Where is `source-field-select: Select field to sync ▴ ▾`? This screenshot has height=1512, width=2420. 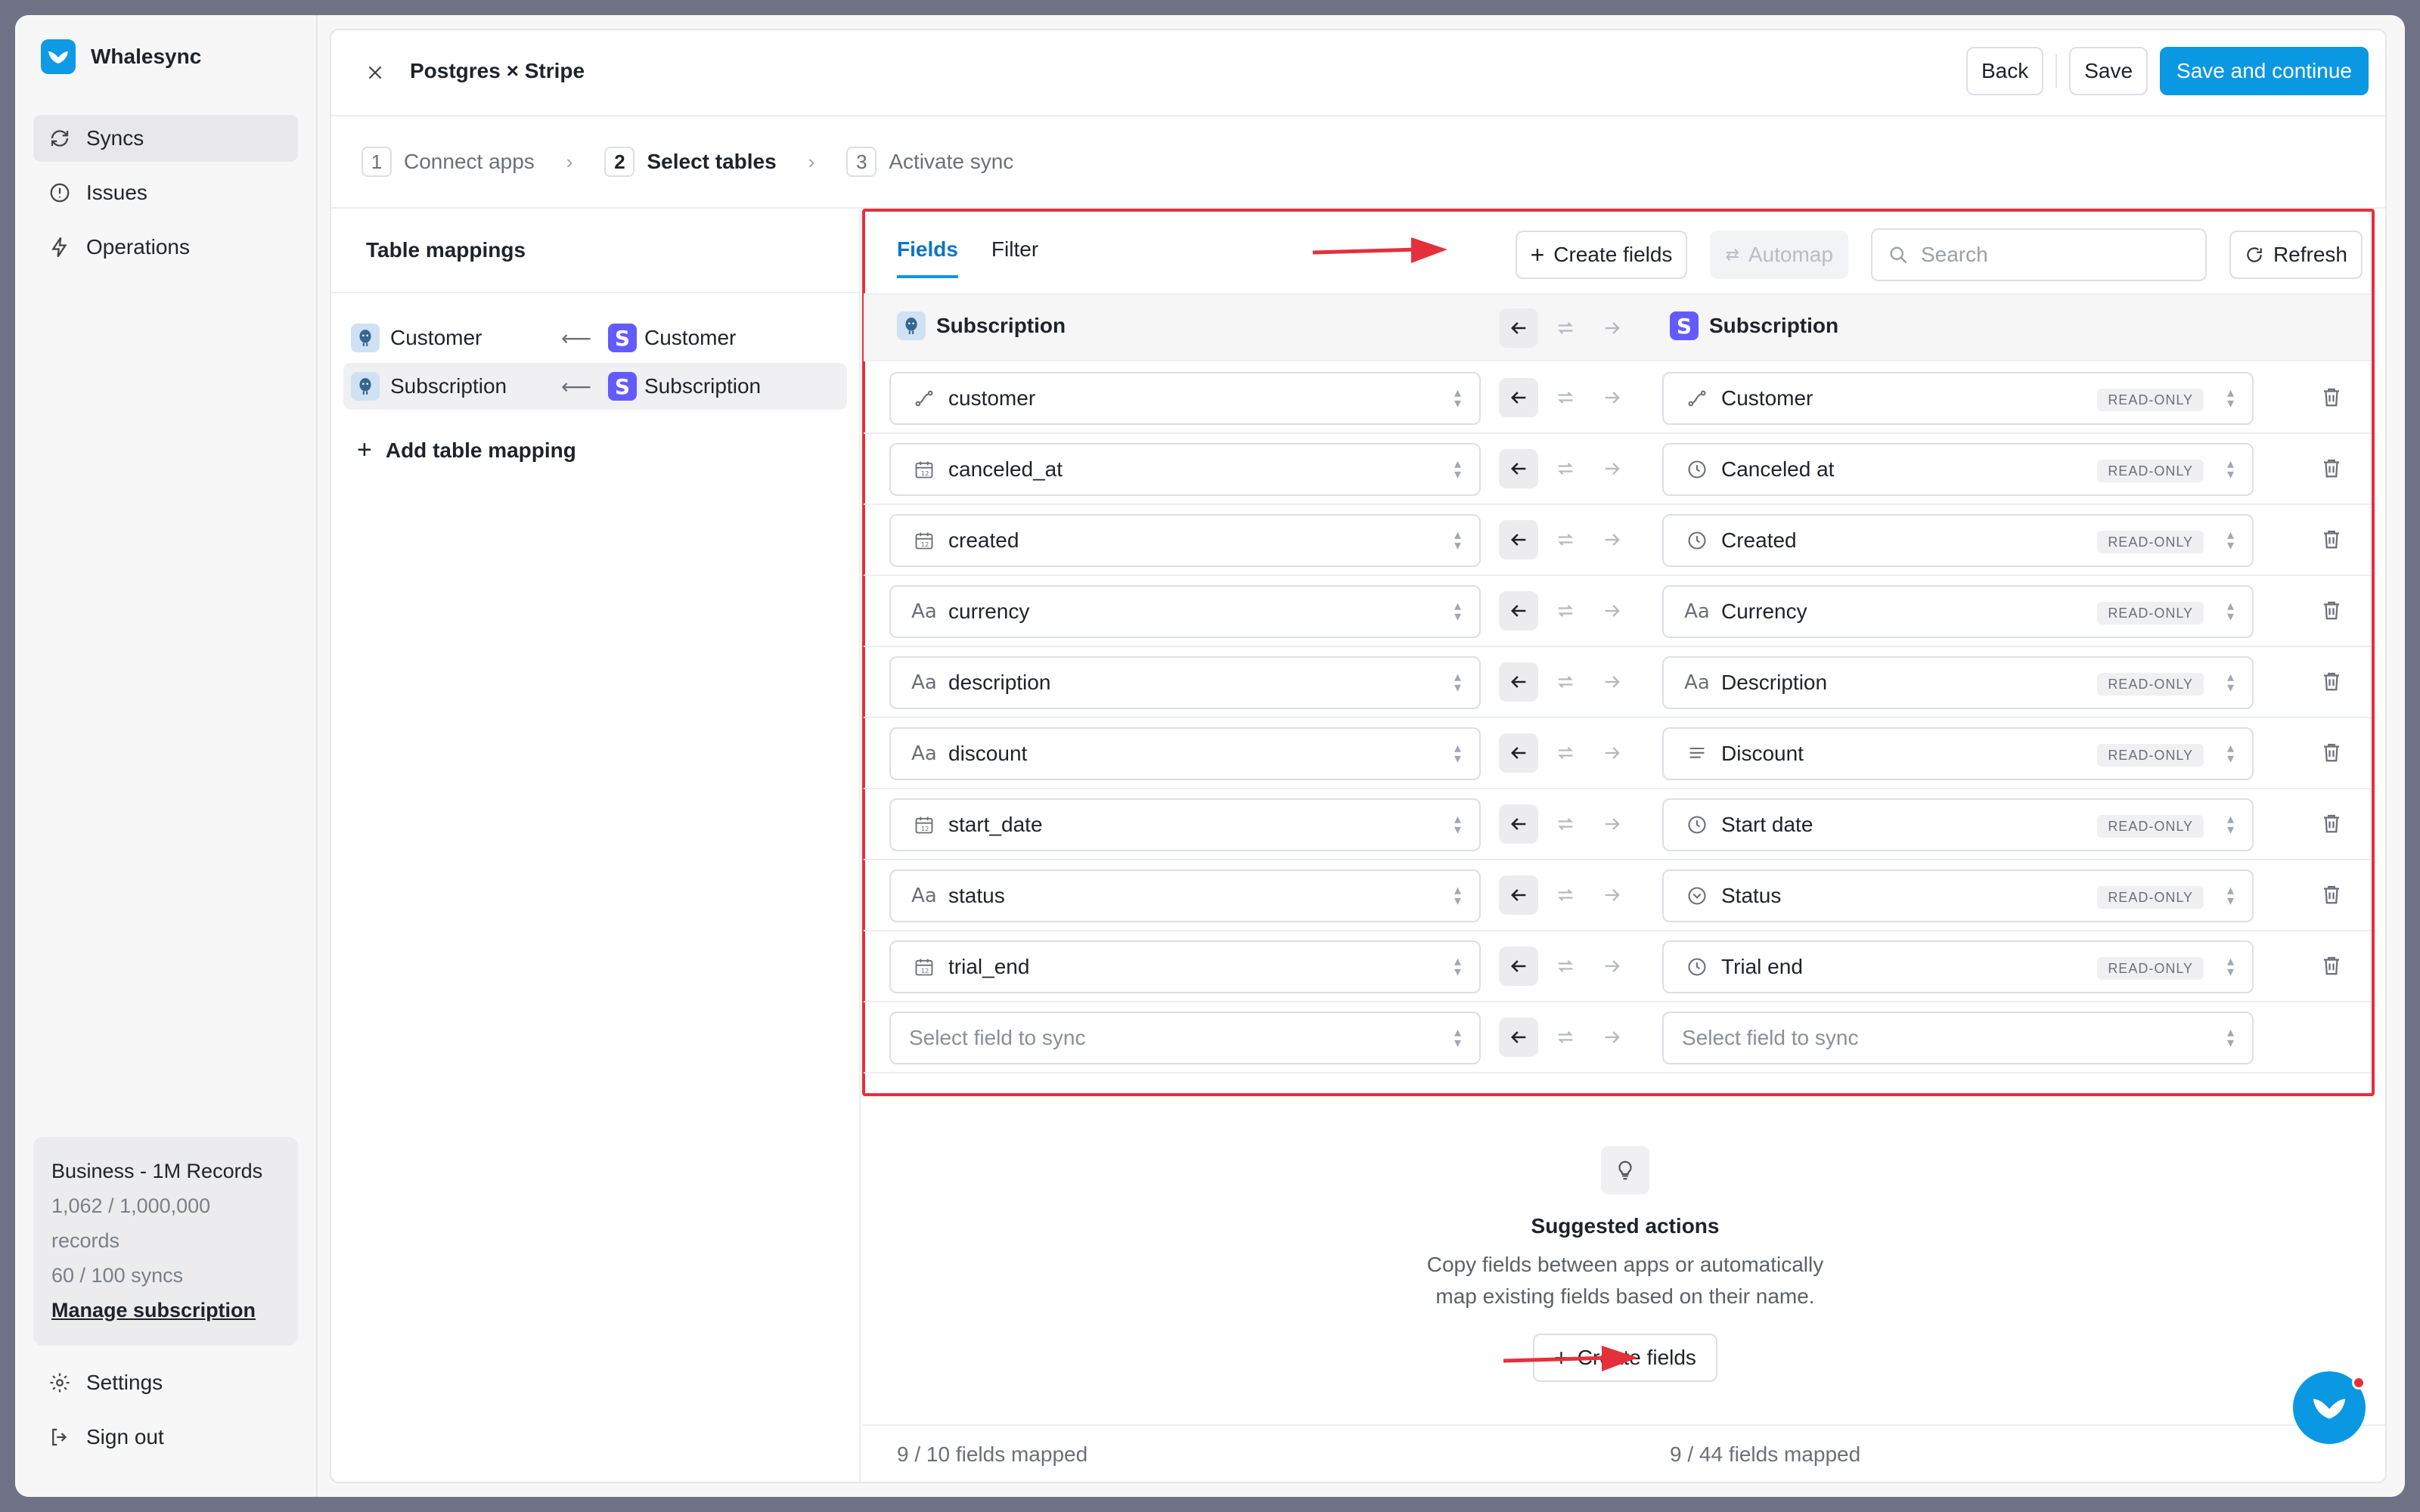 source-field-select: Select field to sync ▴ ▾ is located at coordinates (1185, 1038).